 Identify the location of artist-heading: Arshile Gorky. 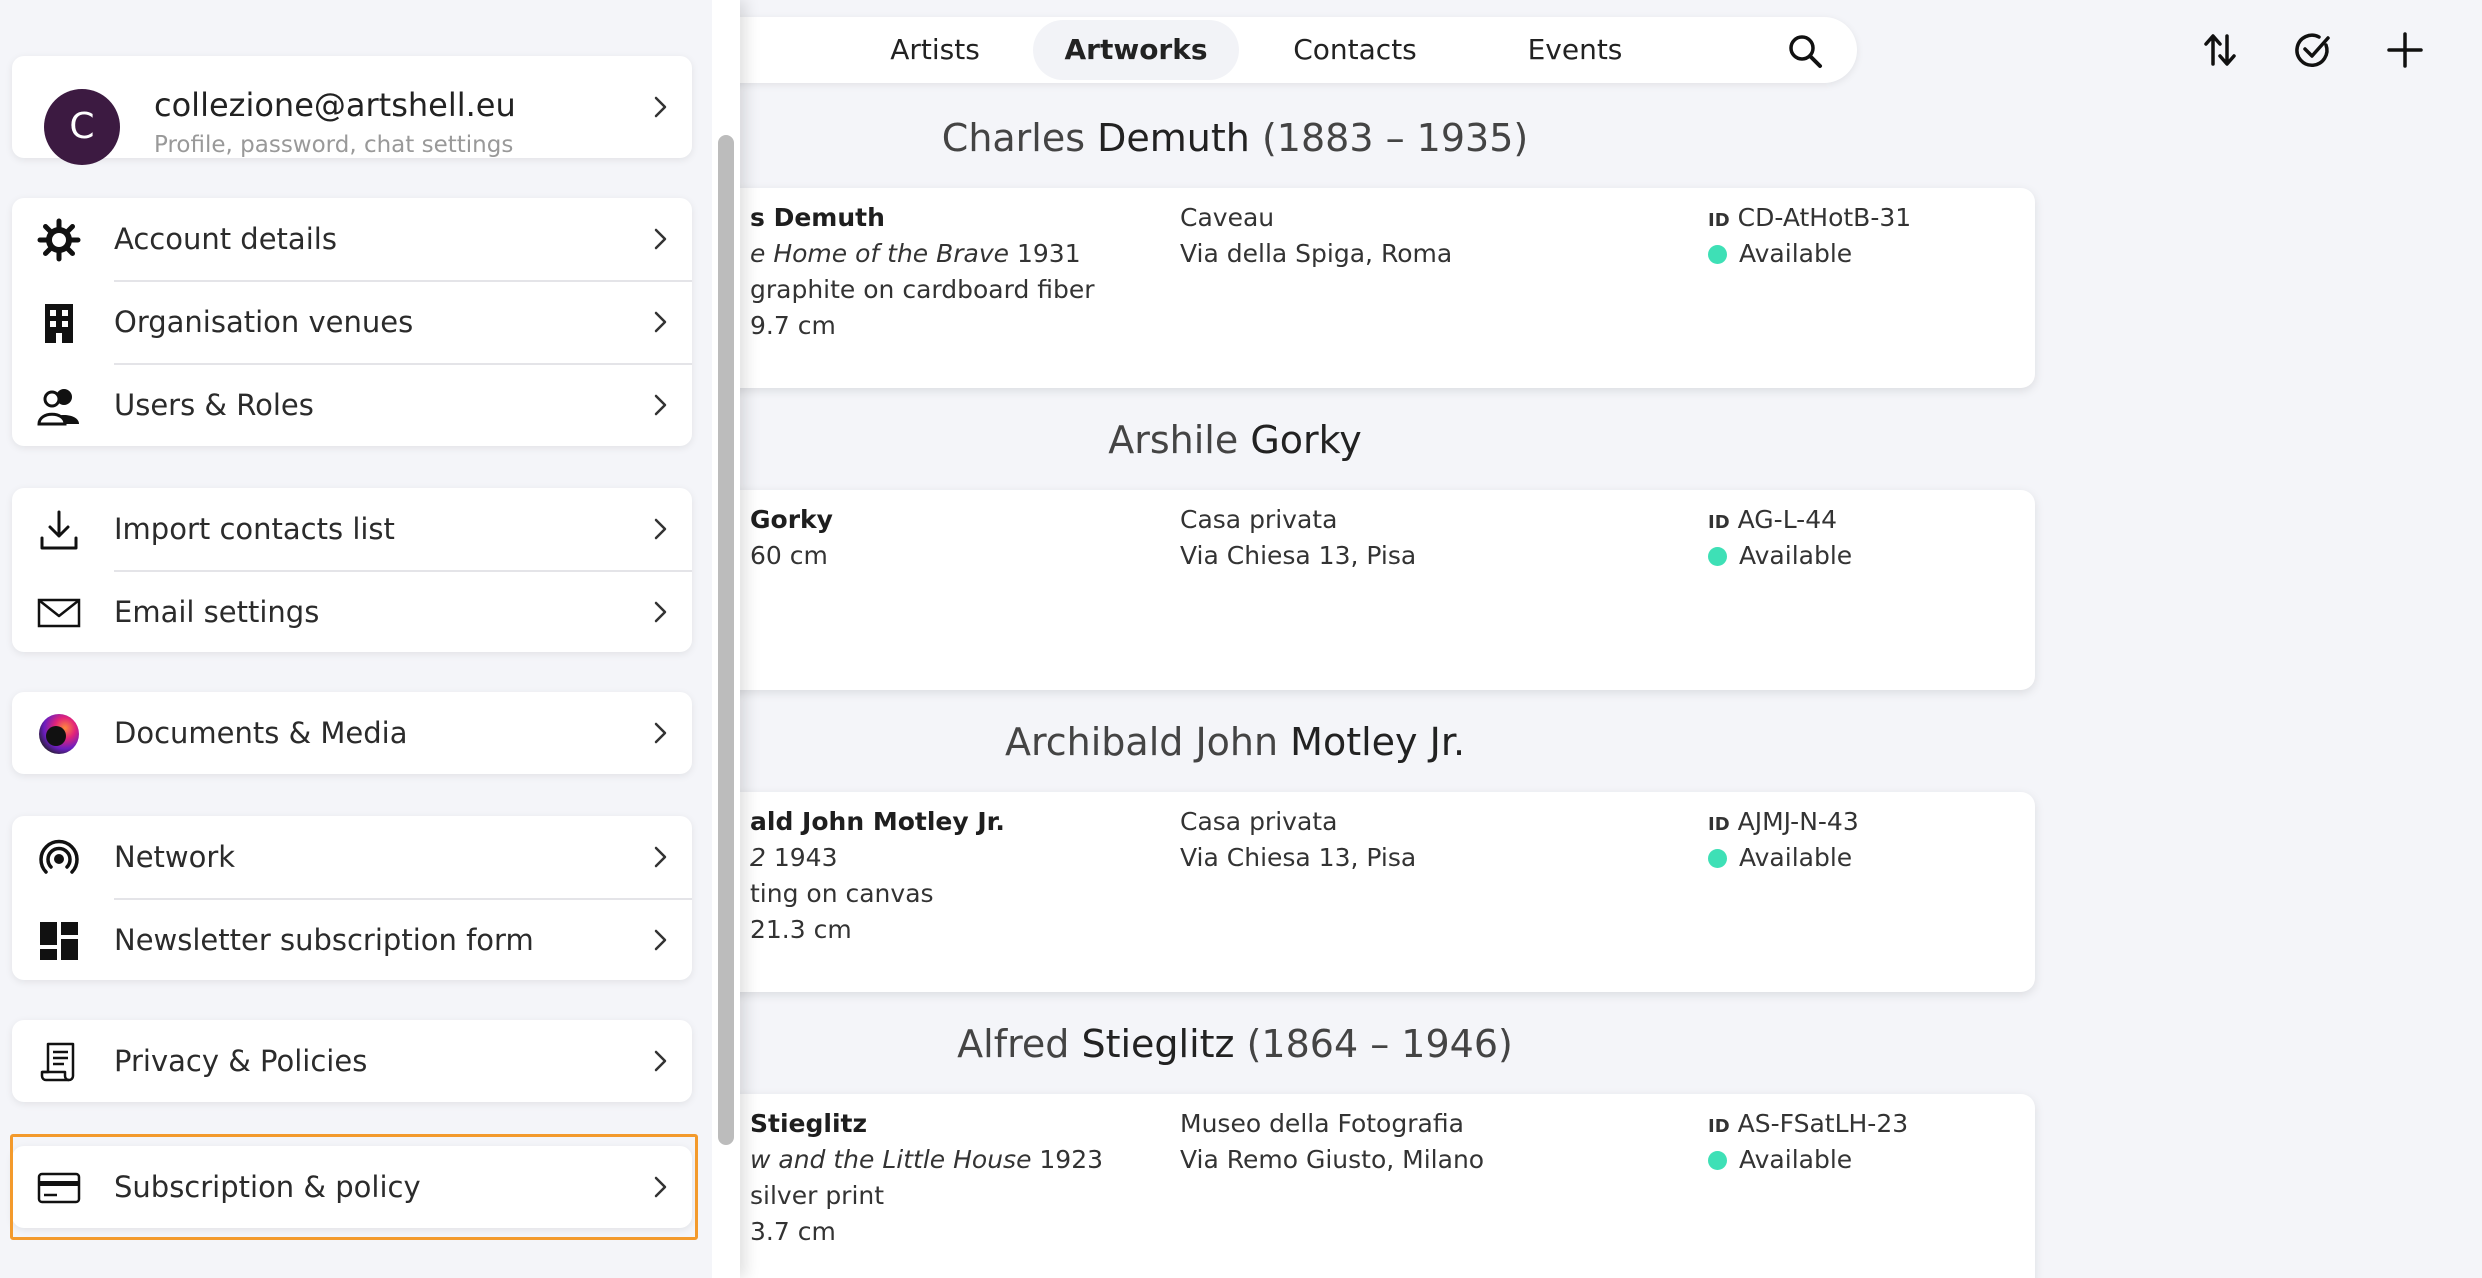
(1235, 440).